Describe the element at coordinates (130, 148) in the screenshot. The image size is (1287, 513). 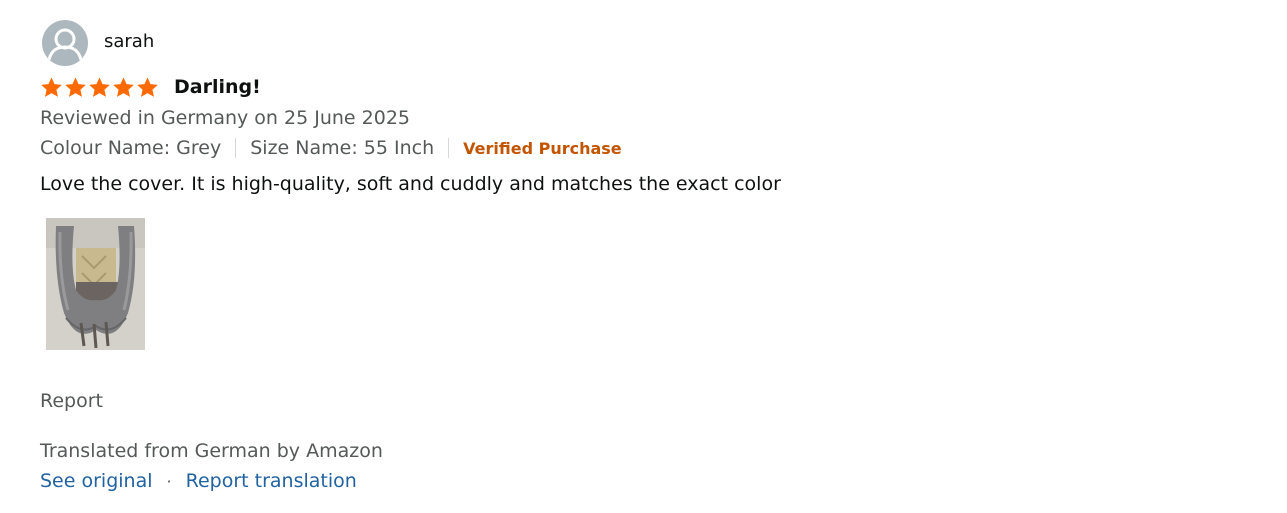
I see `colour-name: Colour Name: Grey` at that location.